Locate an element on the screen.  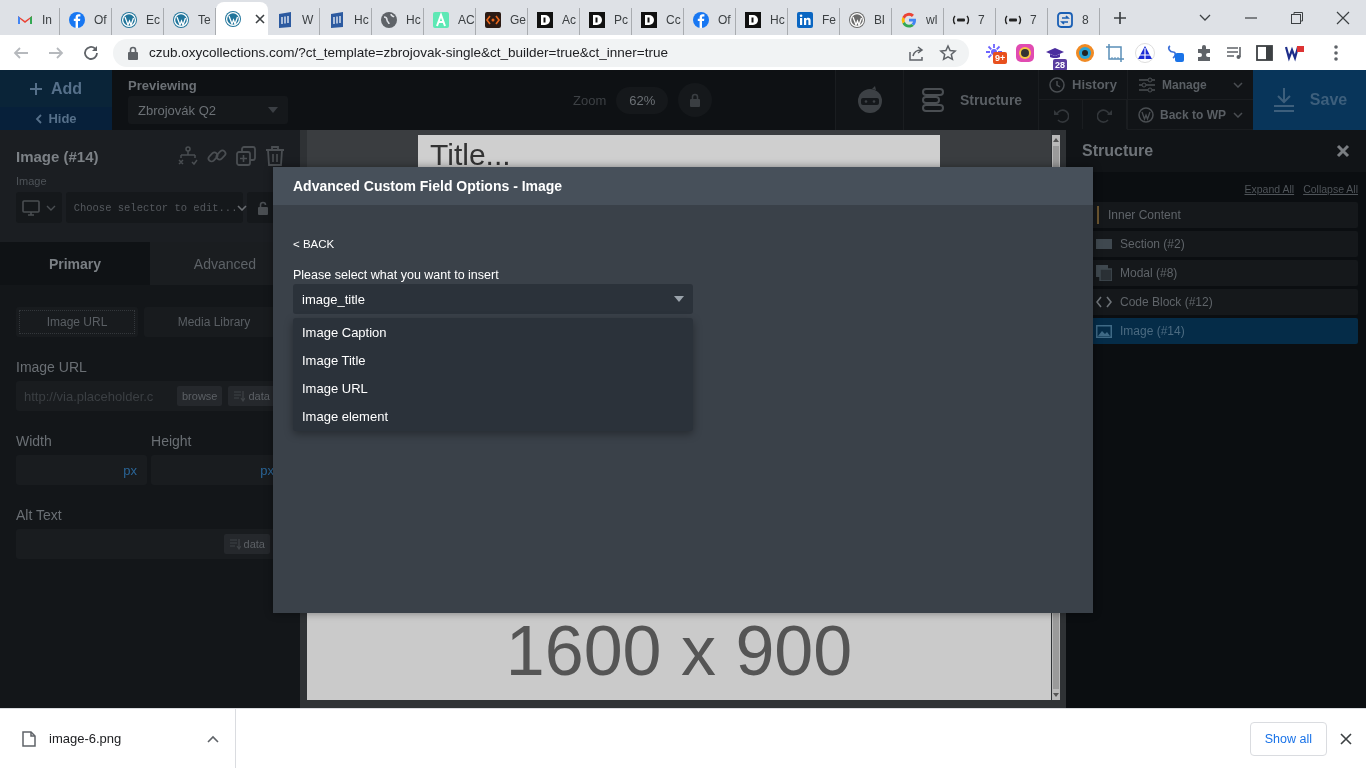
element-title: Image (#14) is located at coordinates (57, 156).